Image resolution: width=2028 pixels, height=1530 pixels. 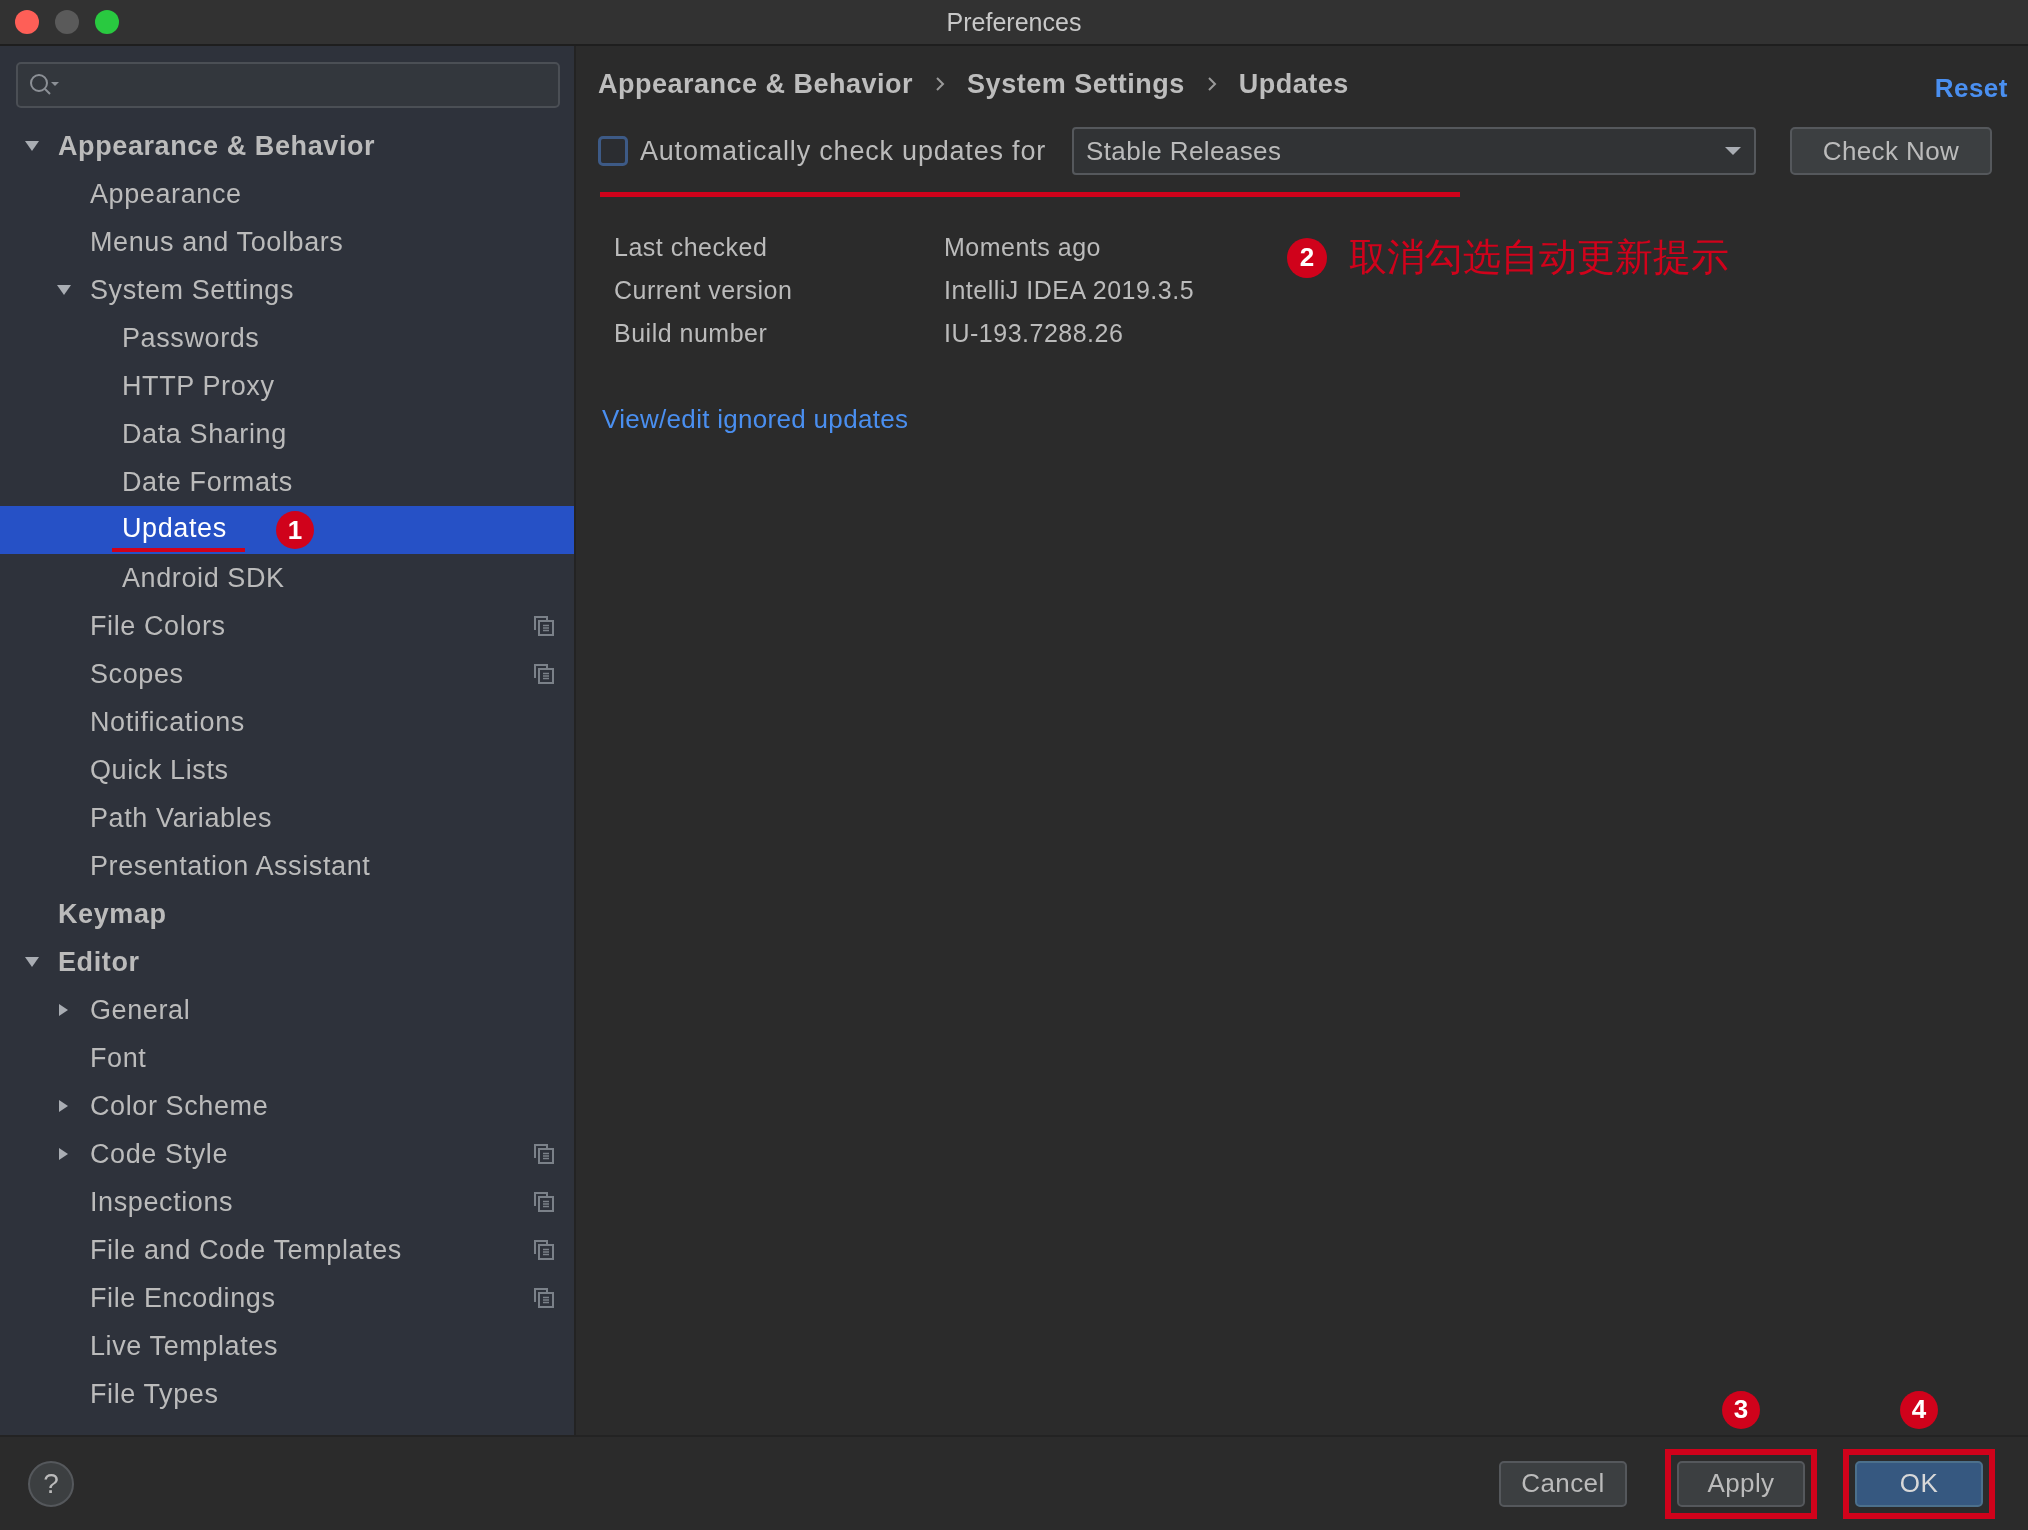 I want to click on sidebar-item: System Settings, so click(x=287, y=290).